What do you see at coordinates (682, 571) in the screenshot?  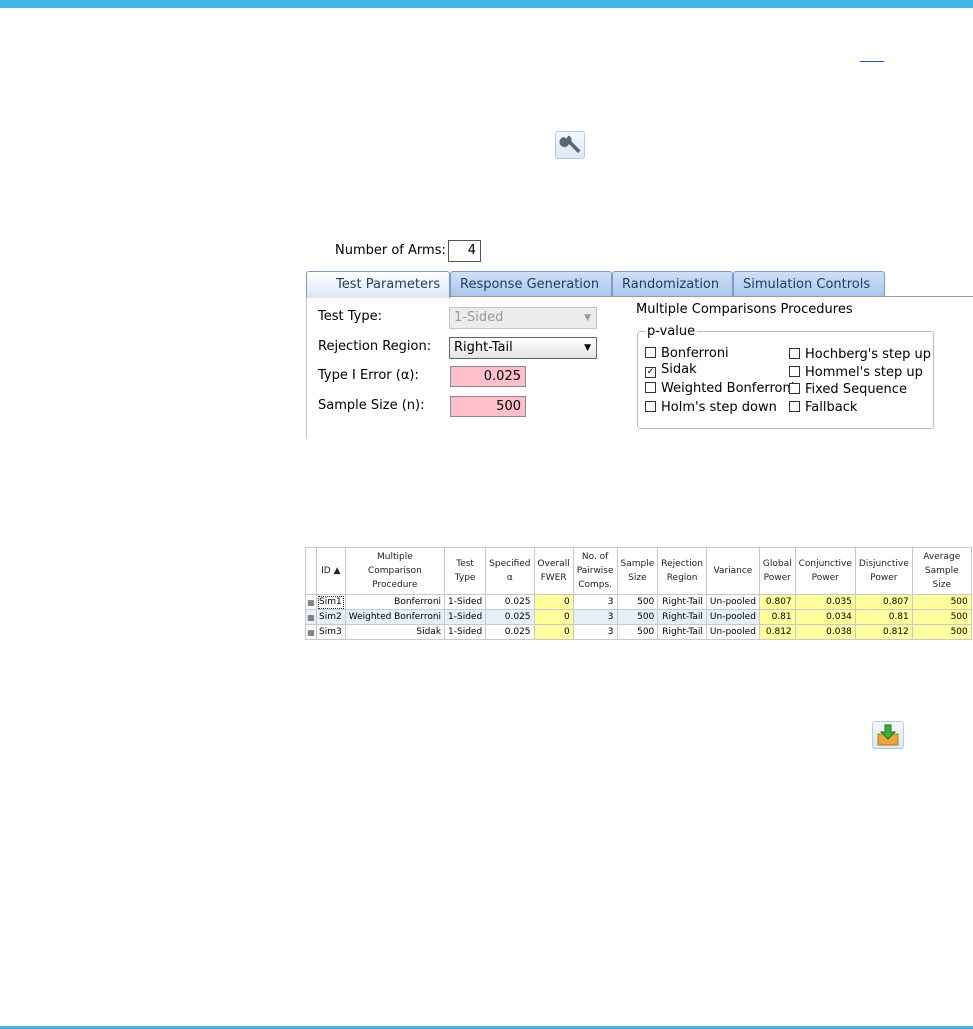 I see `table-header: Rejection Region` at bounding box center [682, 571].